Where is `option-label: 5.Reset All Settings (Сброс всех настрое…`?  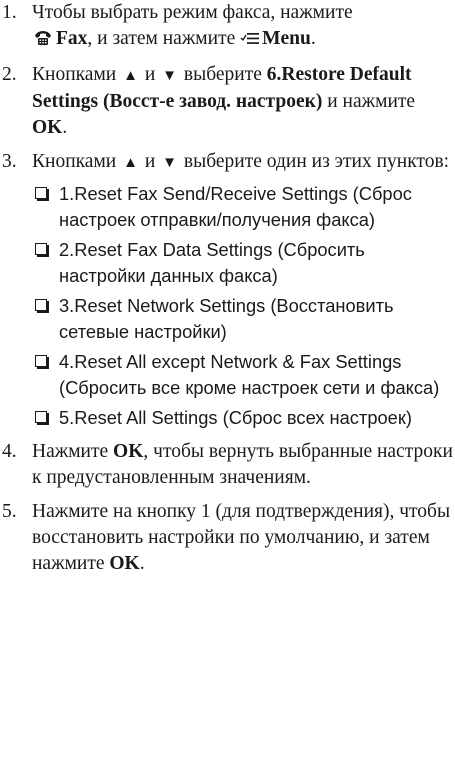 option-label: 5.Reset All Settings (Сброс всех настрое… is located at coordinates (235, 417).